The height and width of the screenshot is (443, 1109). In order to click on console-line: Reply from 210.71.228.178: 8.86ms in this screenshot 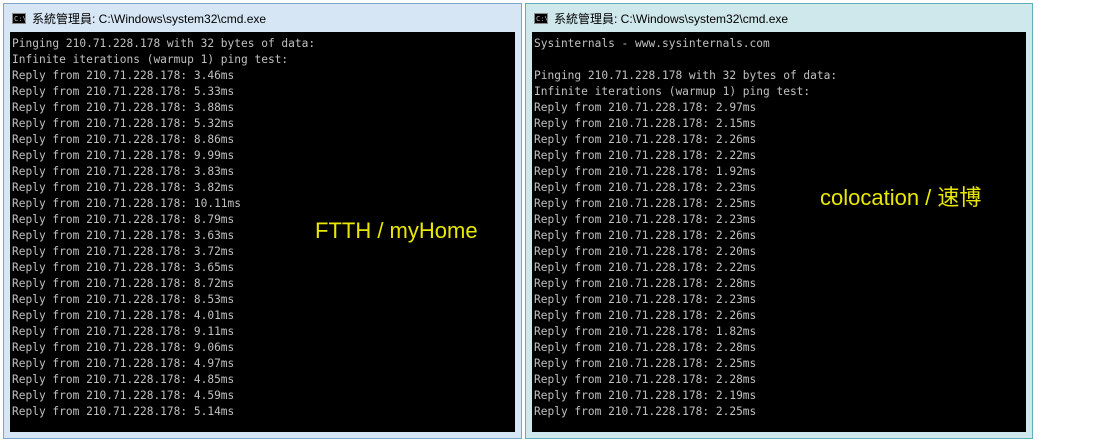, I will do `click(123, 139)`.